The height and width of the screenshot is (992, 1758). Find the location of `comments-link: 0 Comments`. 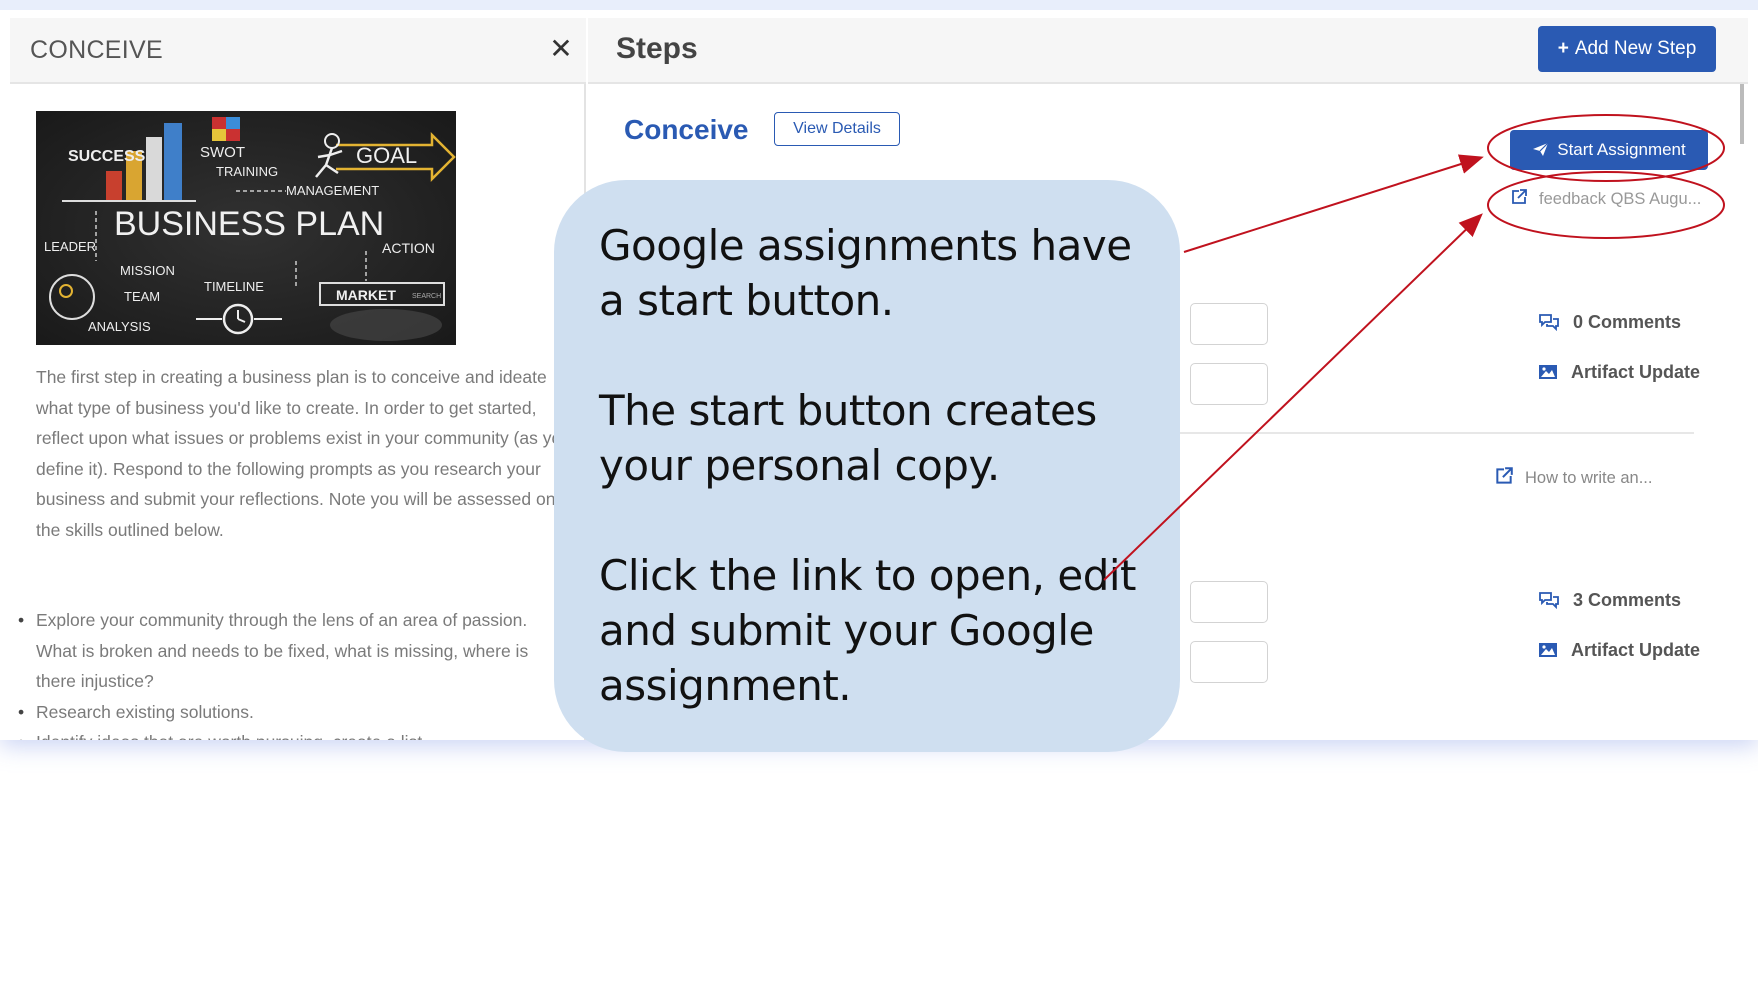

comments-link: 0 Comments is located at coordinates (1609, 322).